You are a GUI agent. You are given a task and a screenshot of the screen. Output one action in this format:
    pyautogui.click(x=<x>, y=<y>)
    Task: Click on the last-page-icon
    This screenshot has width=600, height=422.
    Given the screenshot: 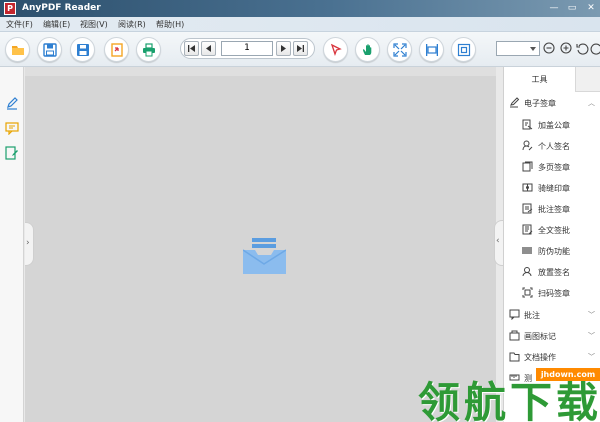 What is the action you would take?
    pyautogui.click(x=300, y=48)
    